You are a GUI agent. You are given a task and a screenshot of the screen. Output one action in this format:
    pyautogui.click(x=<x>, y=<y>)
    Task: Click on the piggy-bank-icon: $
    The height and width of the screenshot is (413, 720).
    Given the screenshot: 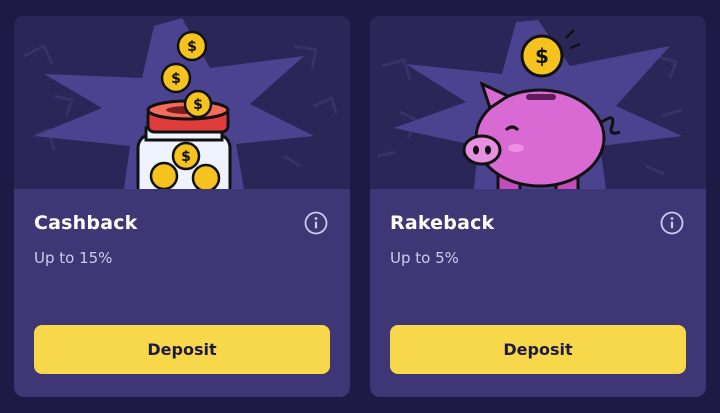 What is the action you would take?
    pyautogui.click(x=541, y=109)
    